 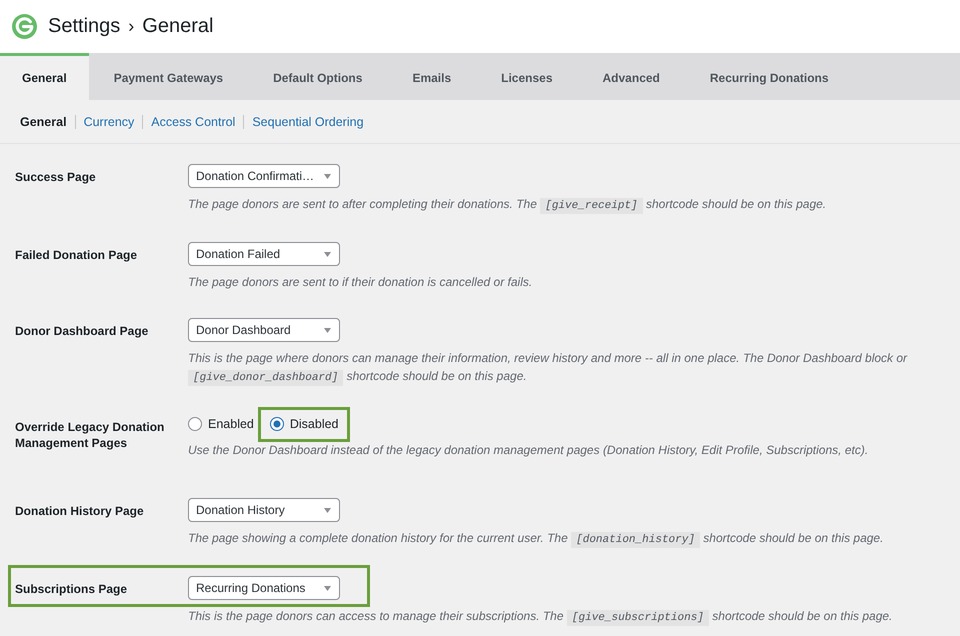 I want to click on breadcrumb-item: Settings, so click(x=84, y=26).